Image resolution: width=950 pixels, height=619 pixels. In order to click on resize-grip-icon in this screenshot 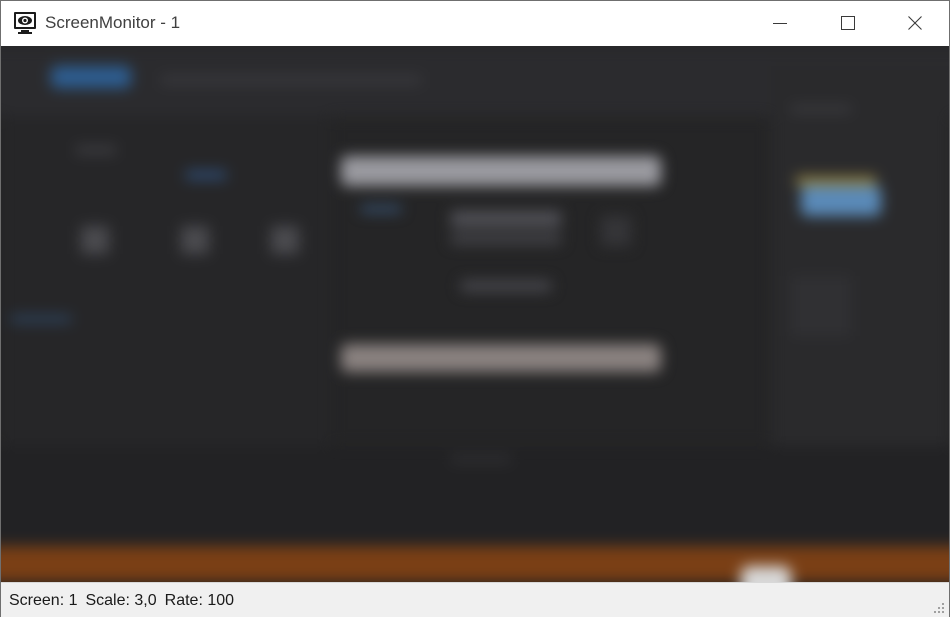, I will do `click(939, 607)`.